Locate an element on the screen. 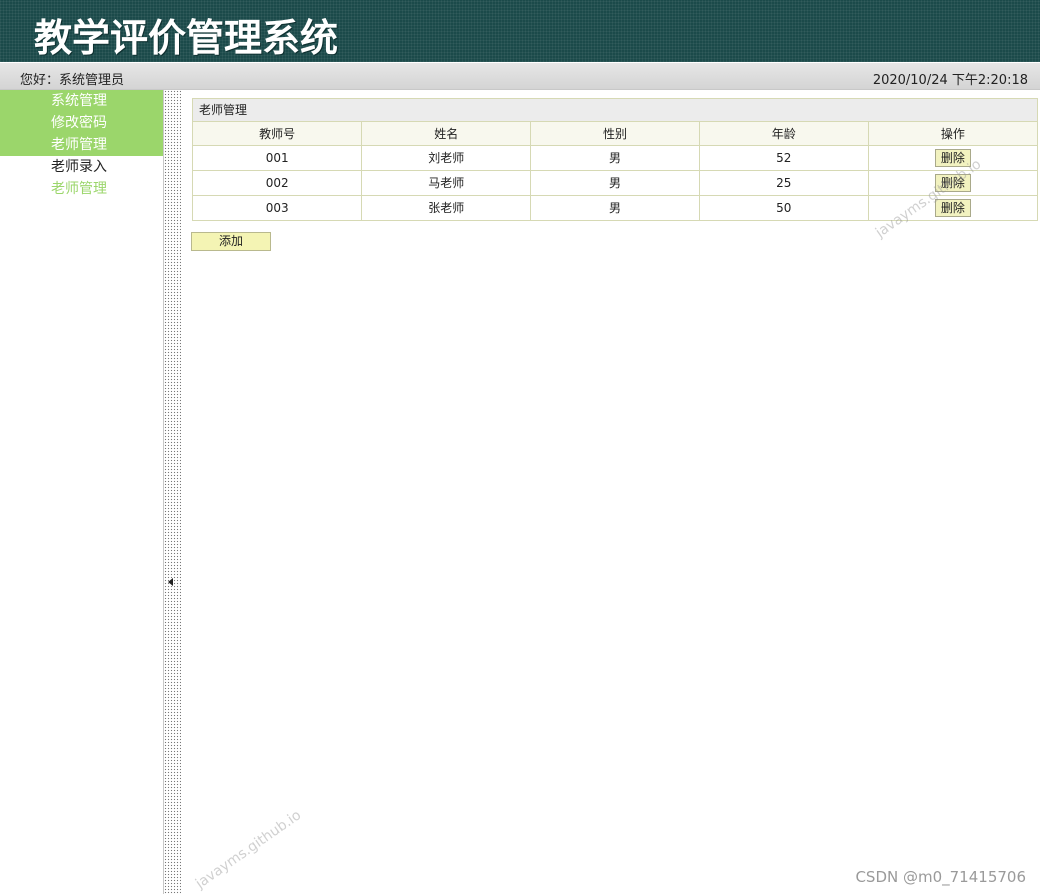  sidebar-item-teacher-management: 老师管理 is located at coordinates (81, 189).